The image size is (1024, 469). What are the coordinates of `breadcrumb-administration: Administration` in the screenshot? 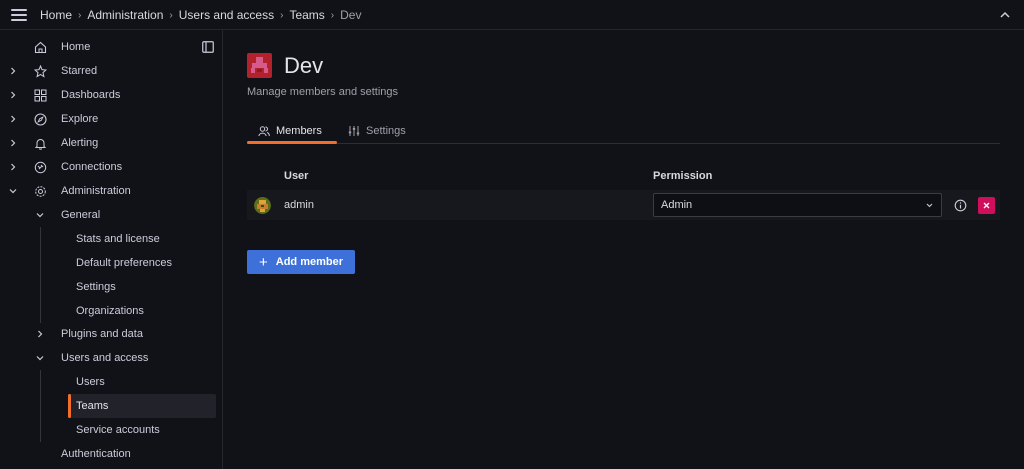 It's located at (125, 15).